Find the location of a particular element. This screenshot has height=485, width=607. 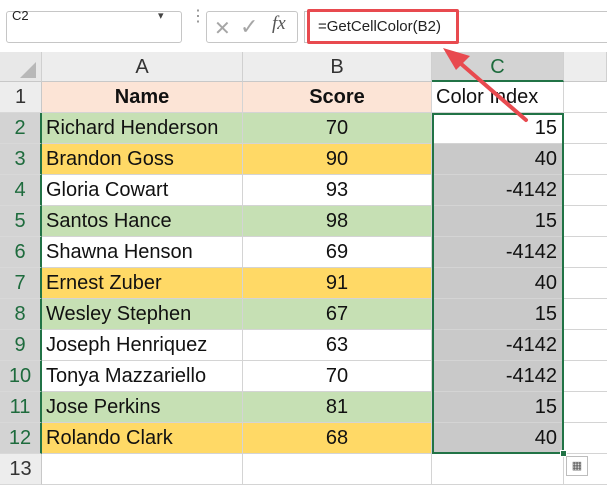

name-cell: Wesley Stephen is located at coordinates (142, 314).